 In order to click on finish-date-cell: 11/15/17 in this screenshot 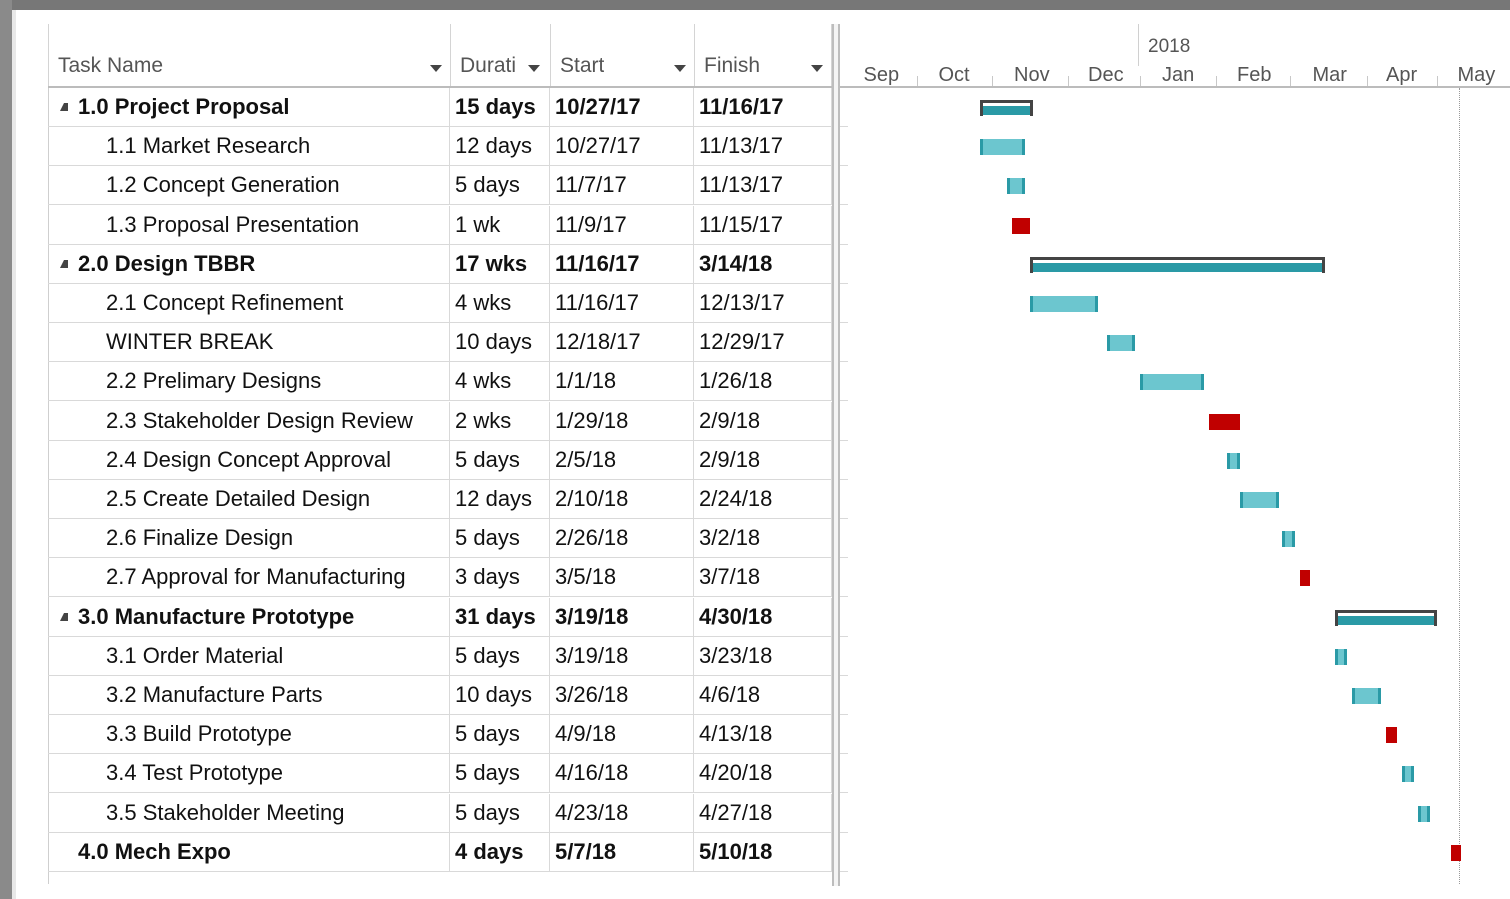, I will do `click(763, 224)`.